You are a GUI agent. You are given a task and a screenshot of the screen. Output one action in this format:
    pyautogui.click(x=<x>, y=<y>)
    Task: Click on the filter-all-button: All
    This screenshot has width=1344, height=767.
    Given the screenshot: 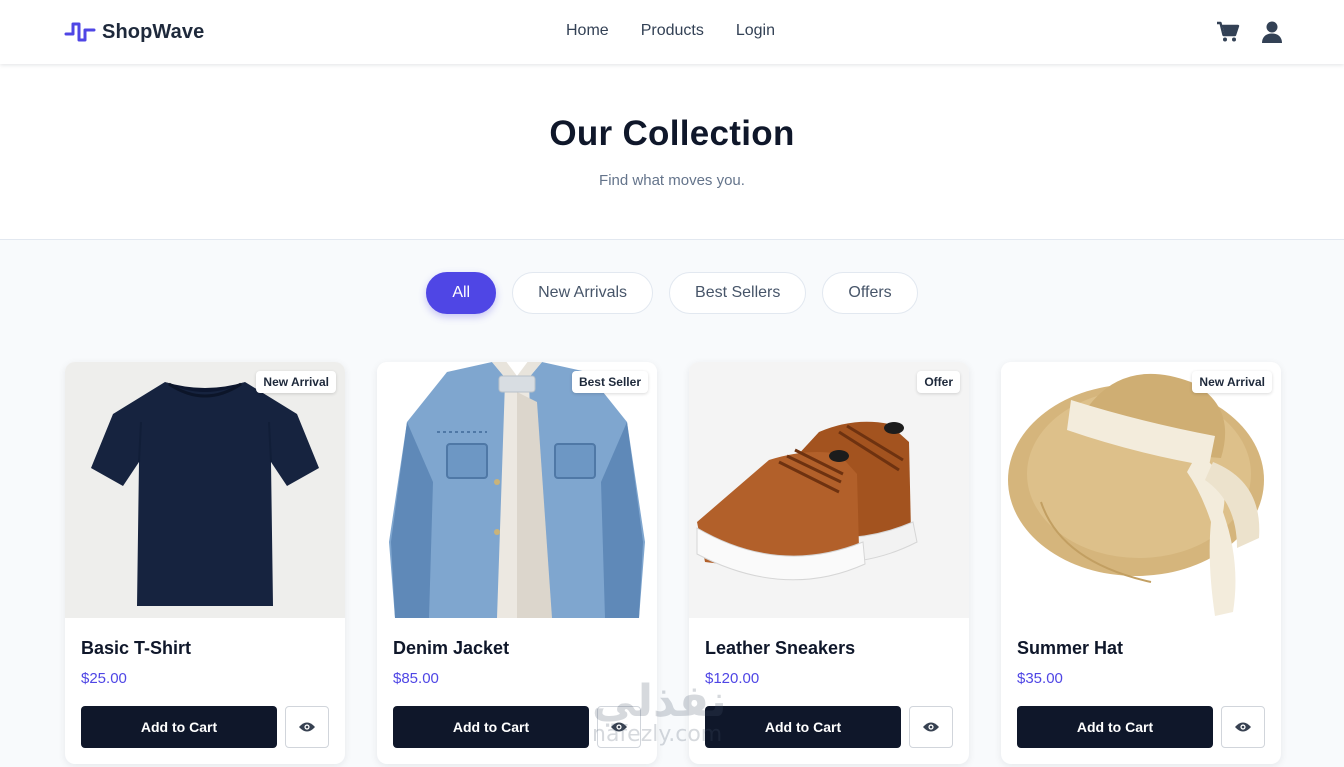 What is the action you would take?
    pyautogui.click(x=461, y=293)
    